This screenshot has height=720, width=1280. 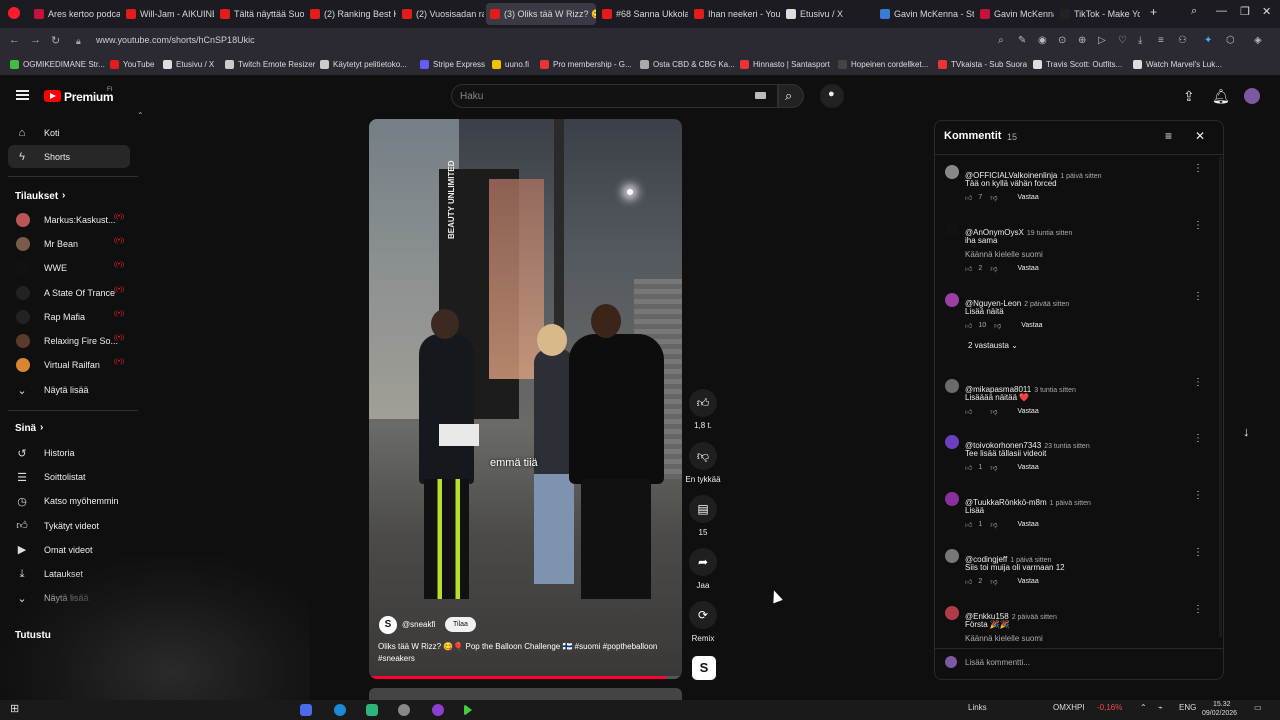 I want to click on scroll-up-icon: ⌃, so click(x=140, y=115).